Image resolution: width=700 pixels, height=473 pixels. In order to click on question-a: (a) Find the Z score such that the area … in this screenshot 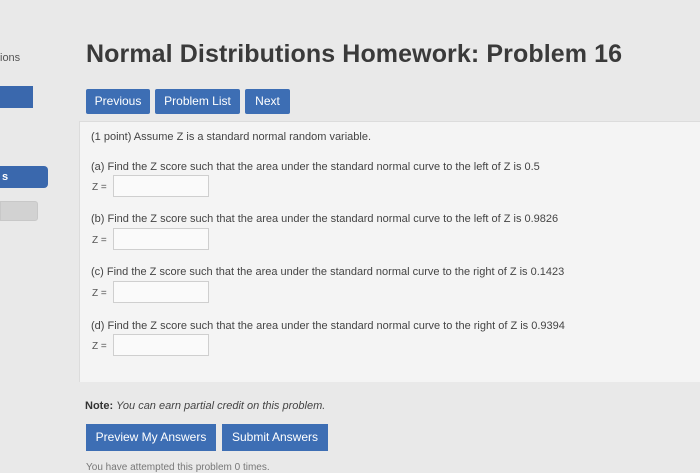, I will do `click(315, 167)`.